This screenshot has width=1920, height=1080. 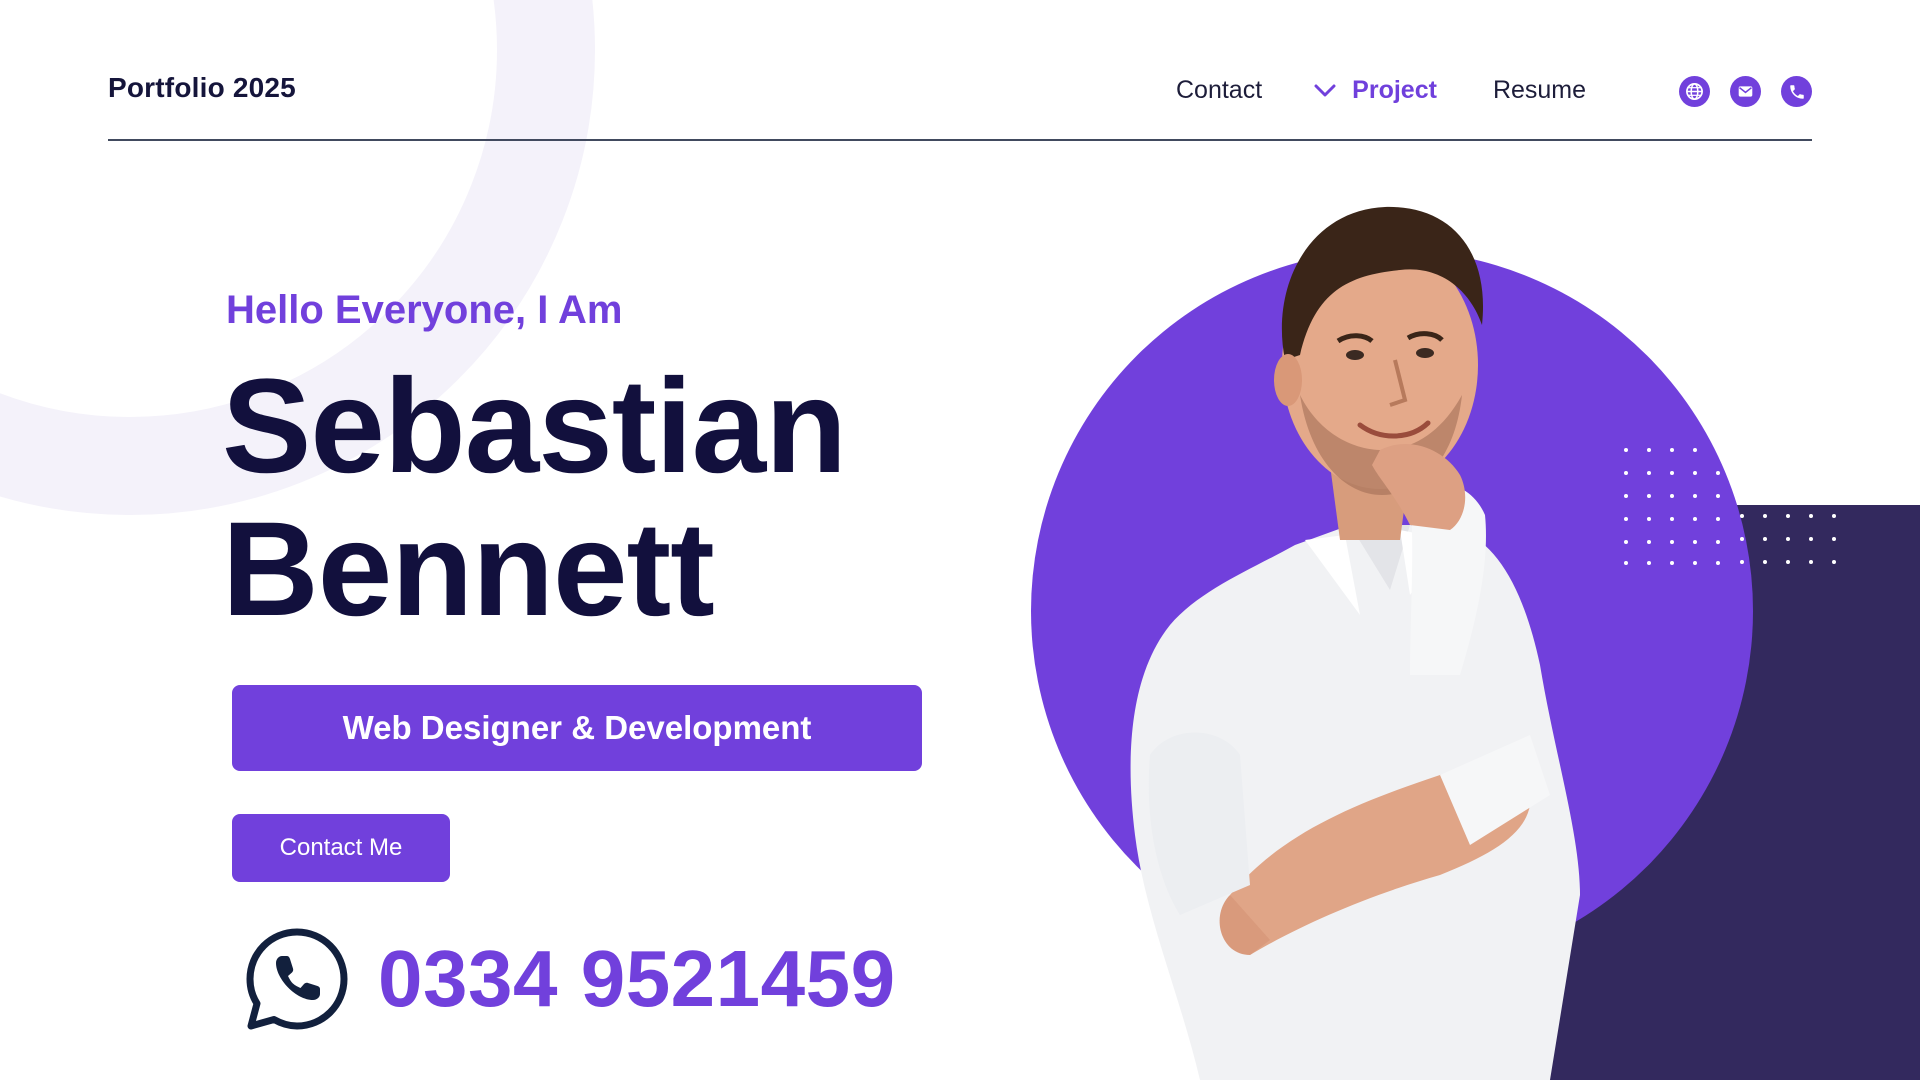 I want to click on nav-project-link: Project, so click(x=1375, y=90).